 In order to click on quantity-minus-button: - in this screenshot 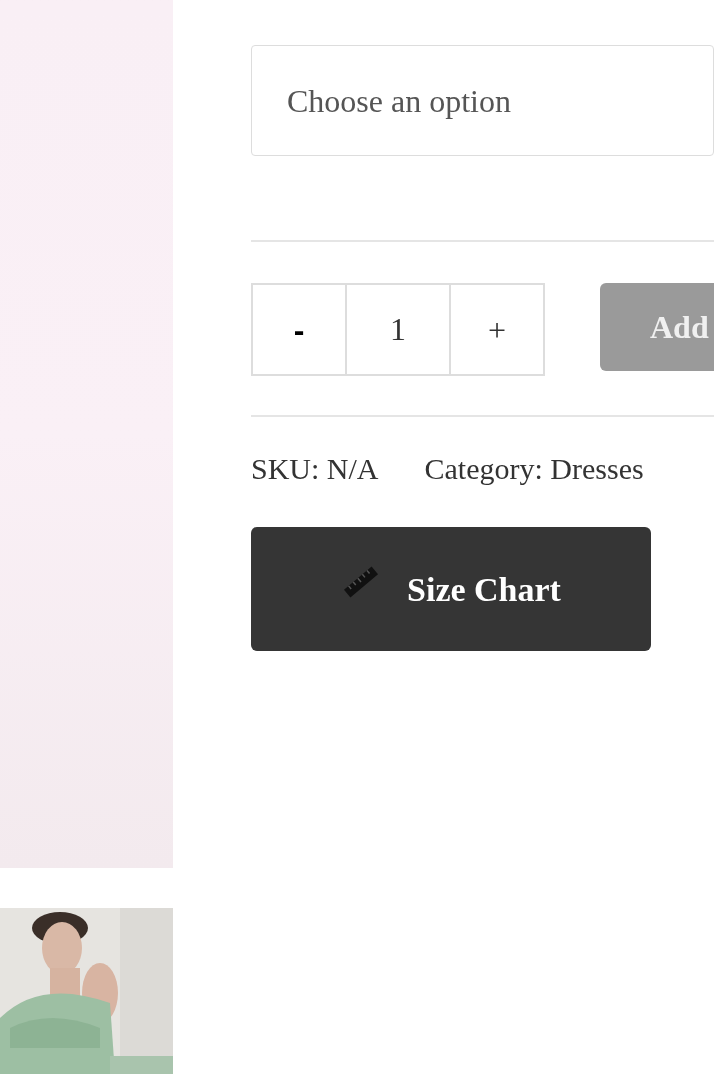, I will do `click(299, 329)`.